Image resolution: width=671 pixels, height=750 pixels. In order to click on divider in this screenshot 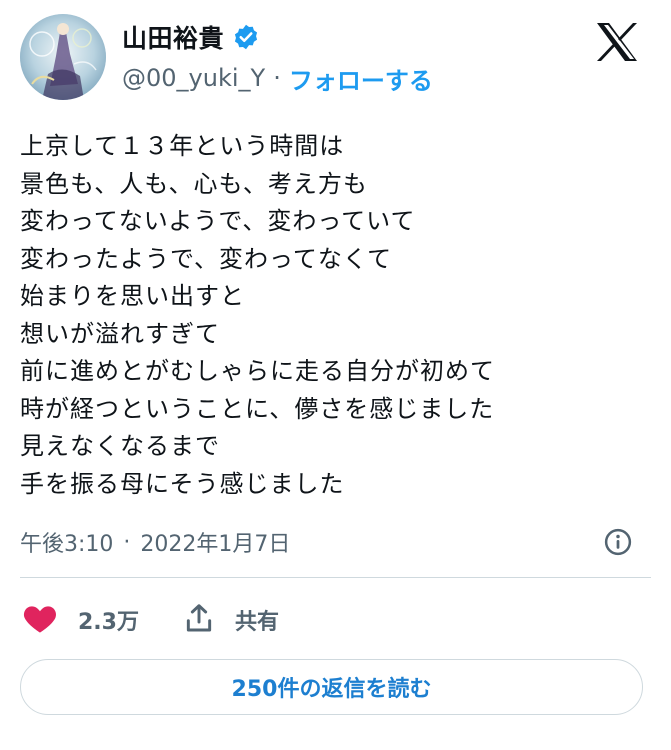, I will do `click(335, 577)`.